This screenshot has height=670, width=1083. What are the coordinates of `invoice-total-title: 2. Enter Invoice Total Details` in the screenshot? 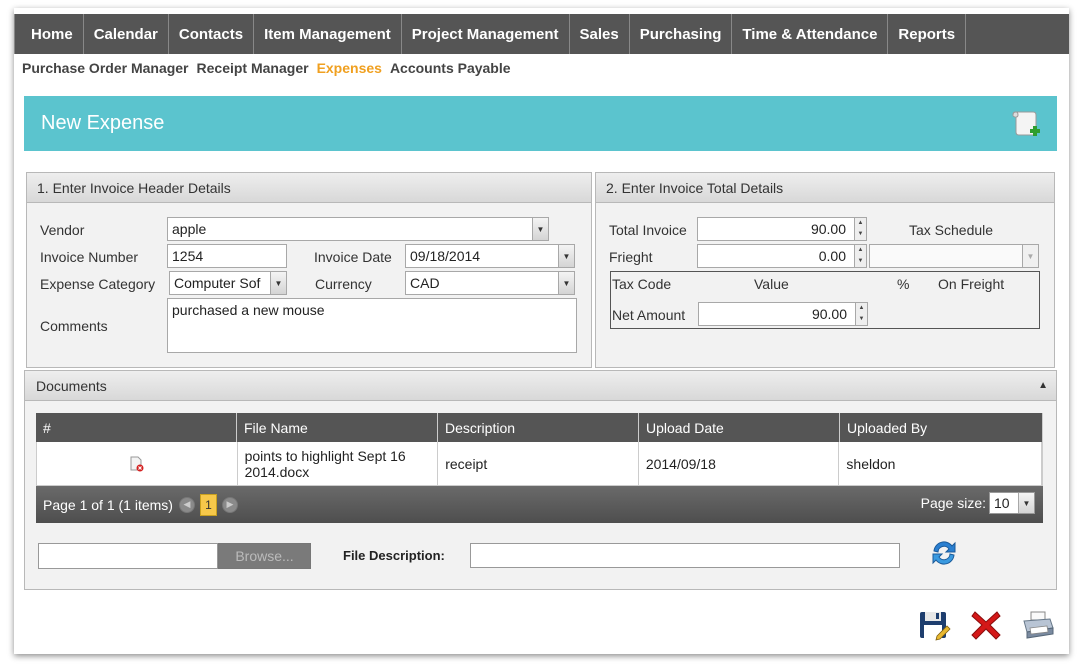 It's located at (825, 188).